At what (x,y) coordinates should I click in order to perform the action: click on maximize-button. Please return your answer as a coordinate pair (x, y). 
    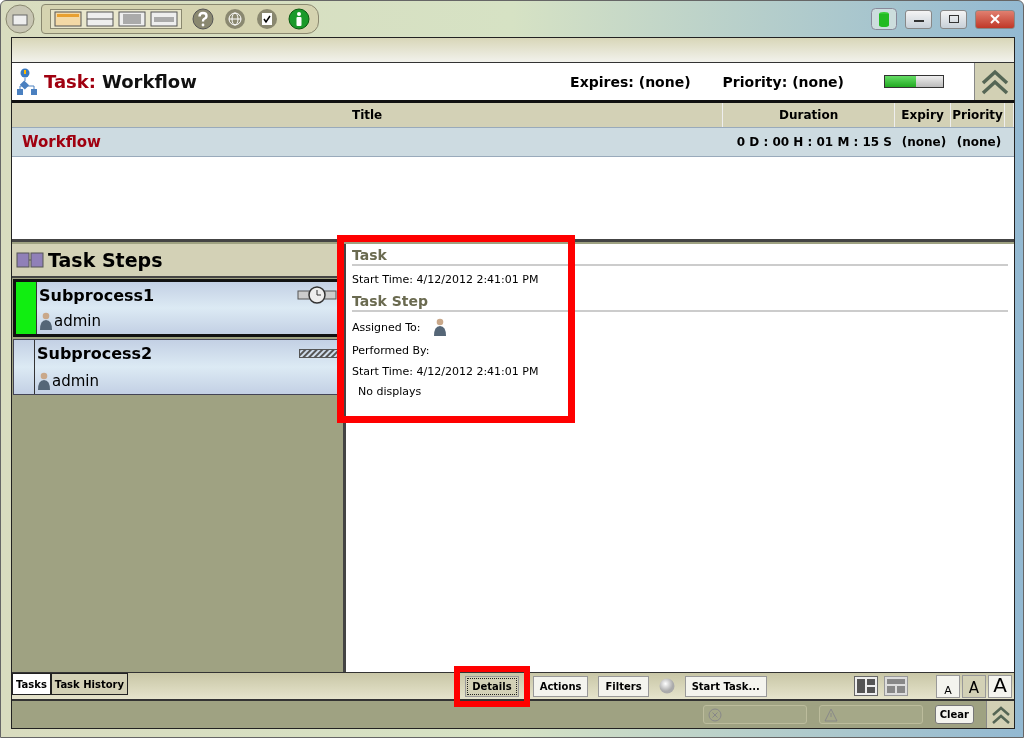
    Looking at the image, I should click on (953, 19).